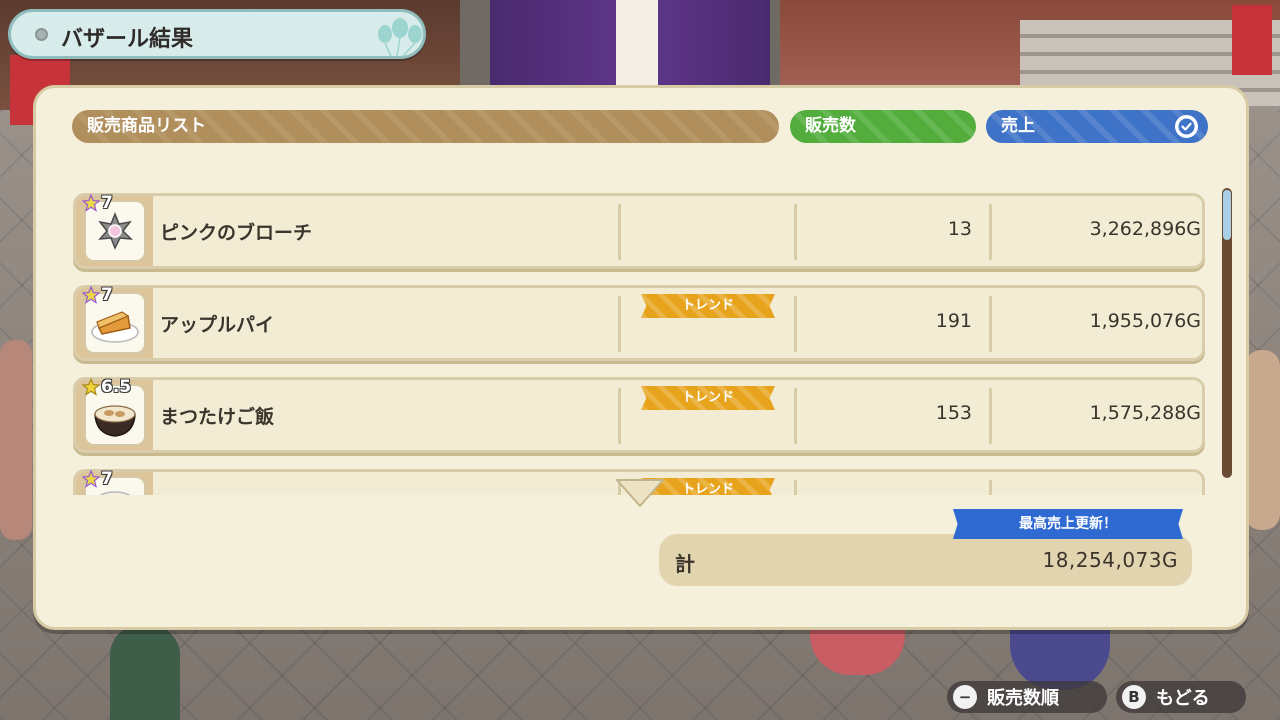 The height and width of the screenshot is (720, 1280). What do you see at coordinates (1145, 229) in the screenshot?
I see `item-sales: 3,262,896G` at bounding box center [1145, 229].